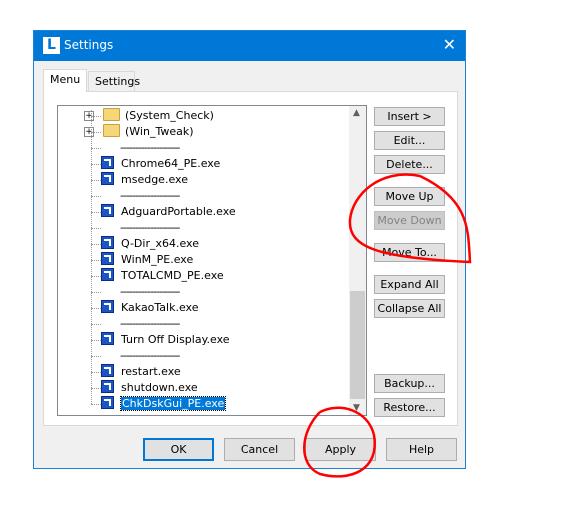  Describe the element at coordinates (340, 442) in the screenshot. I see `red-annotation-circle` at that location.